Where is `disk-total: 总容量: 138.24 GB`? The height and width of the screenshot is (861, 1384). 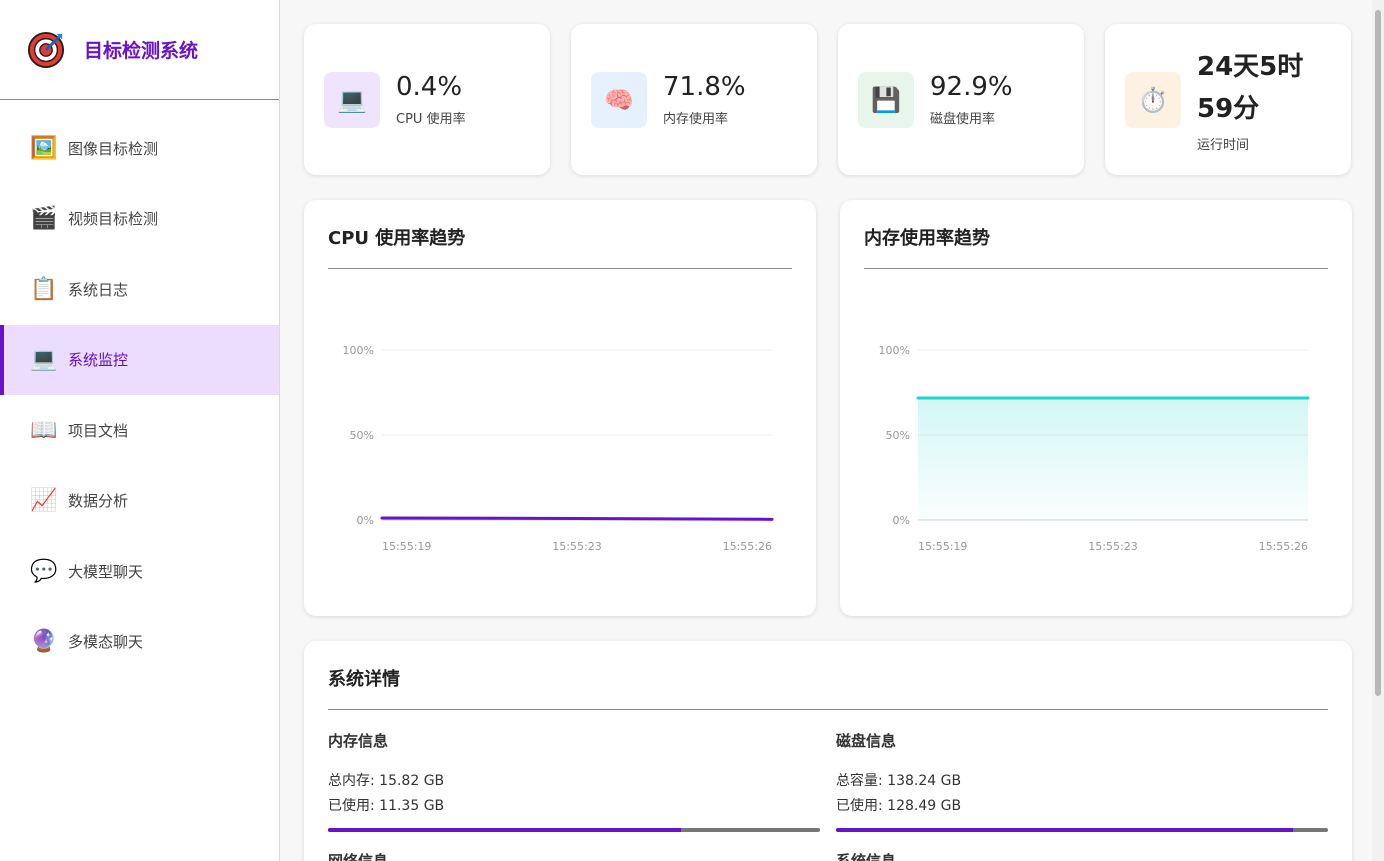 disk-total: 总容量: 138.24 GB is located at coordinates (899, 781).